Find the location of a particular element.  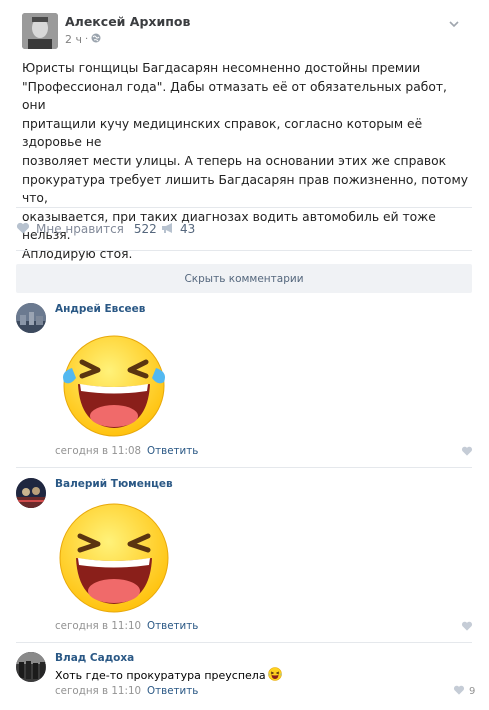

comment-meta: сегодня в 11:08 Ответить is located at coordinates (126, 451).